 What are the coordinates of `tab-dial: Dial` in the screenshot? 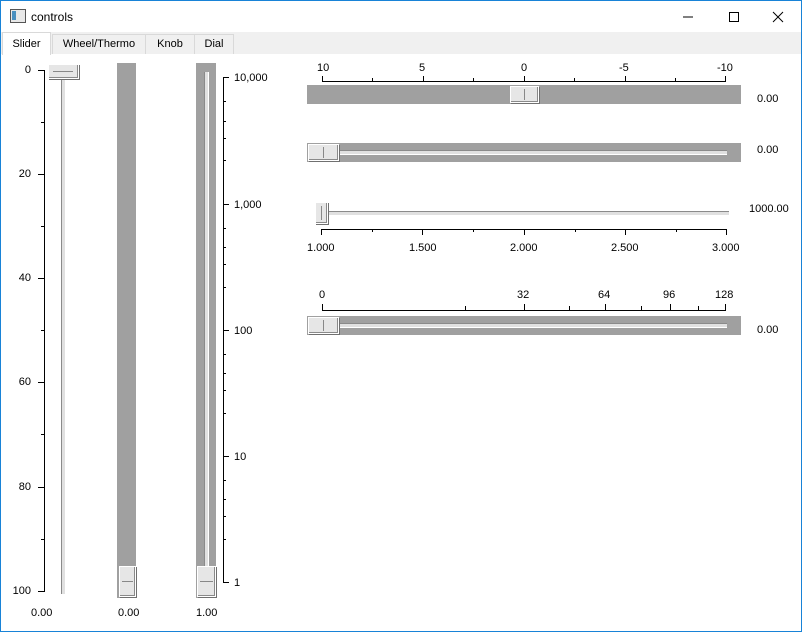 It's located at (214, 44).